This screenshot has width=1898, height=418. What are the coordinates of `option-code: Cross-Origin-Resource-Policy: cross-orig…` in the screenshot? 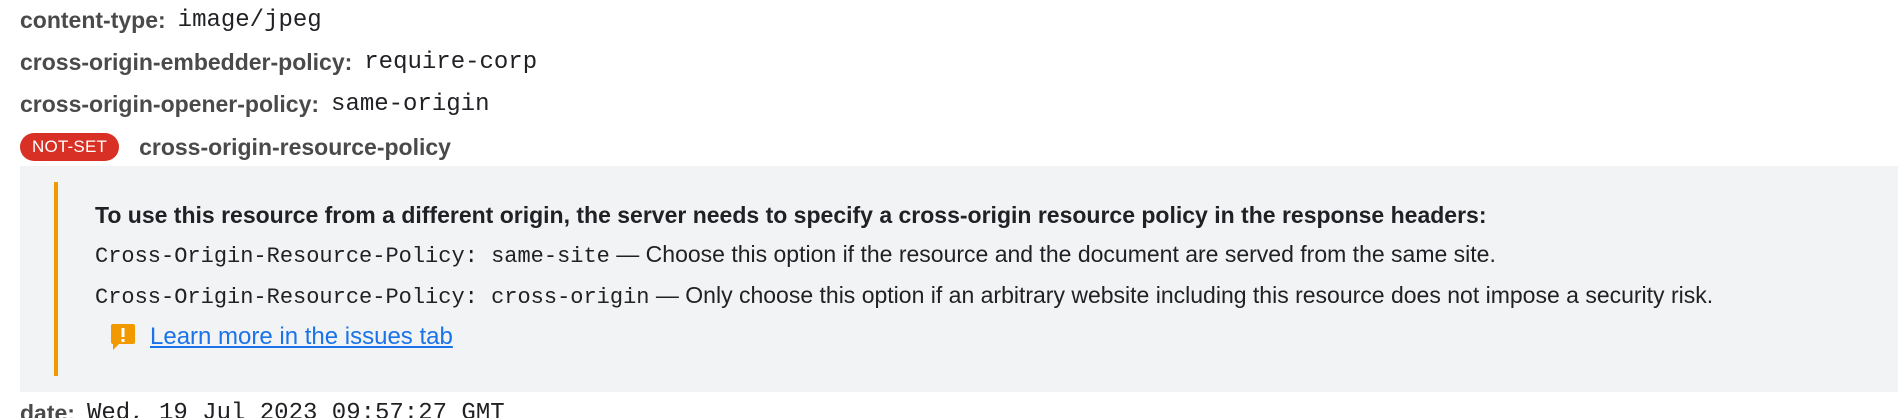 It's located at (372, 297).